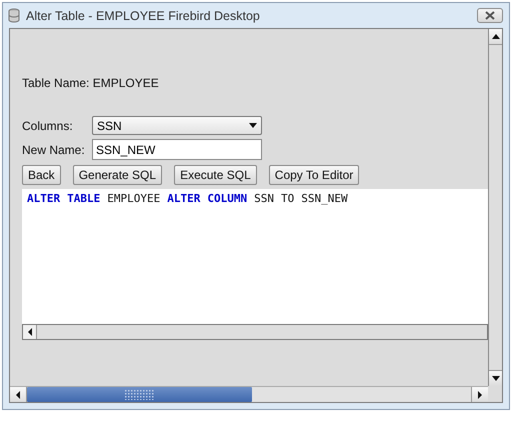  I want to click on sql-keyword: TABLE, so click(83, 198).